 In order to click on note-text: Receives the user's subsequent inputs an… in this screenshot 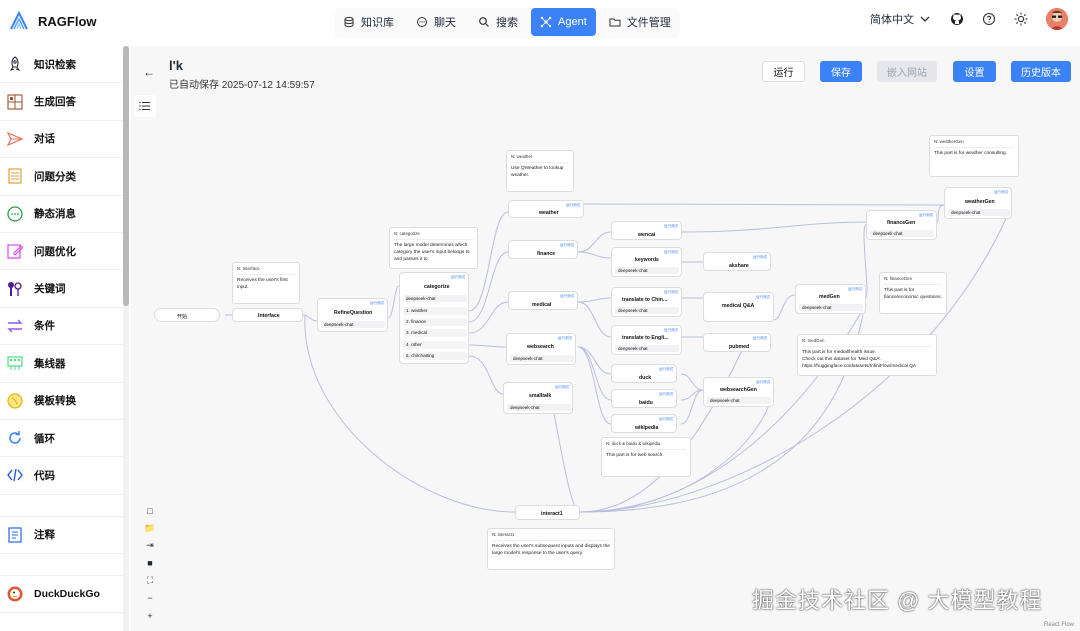, I will do `click(551, 550)`.